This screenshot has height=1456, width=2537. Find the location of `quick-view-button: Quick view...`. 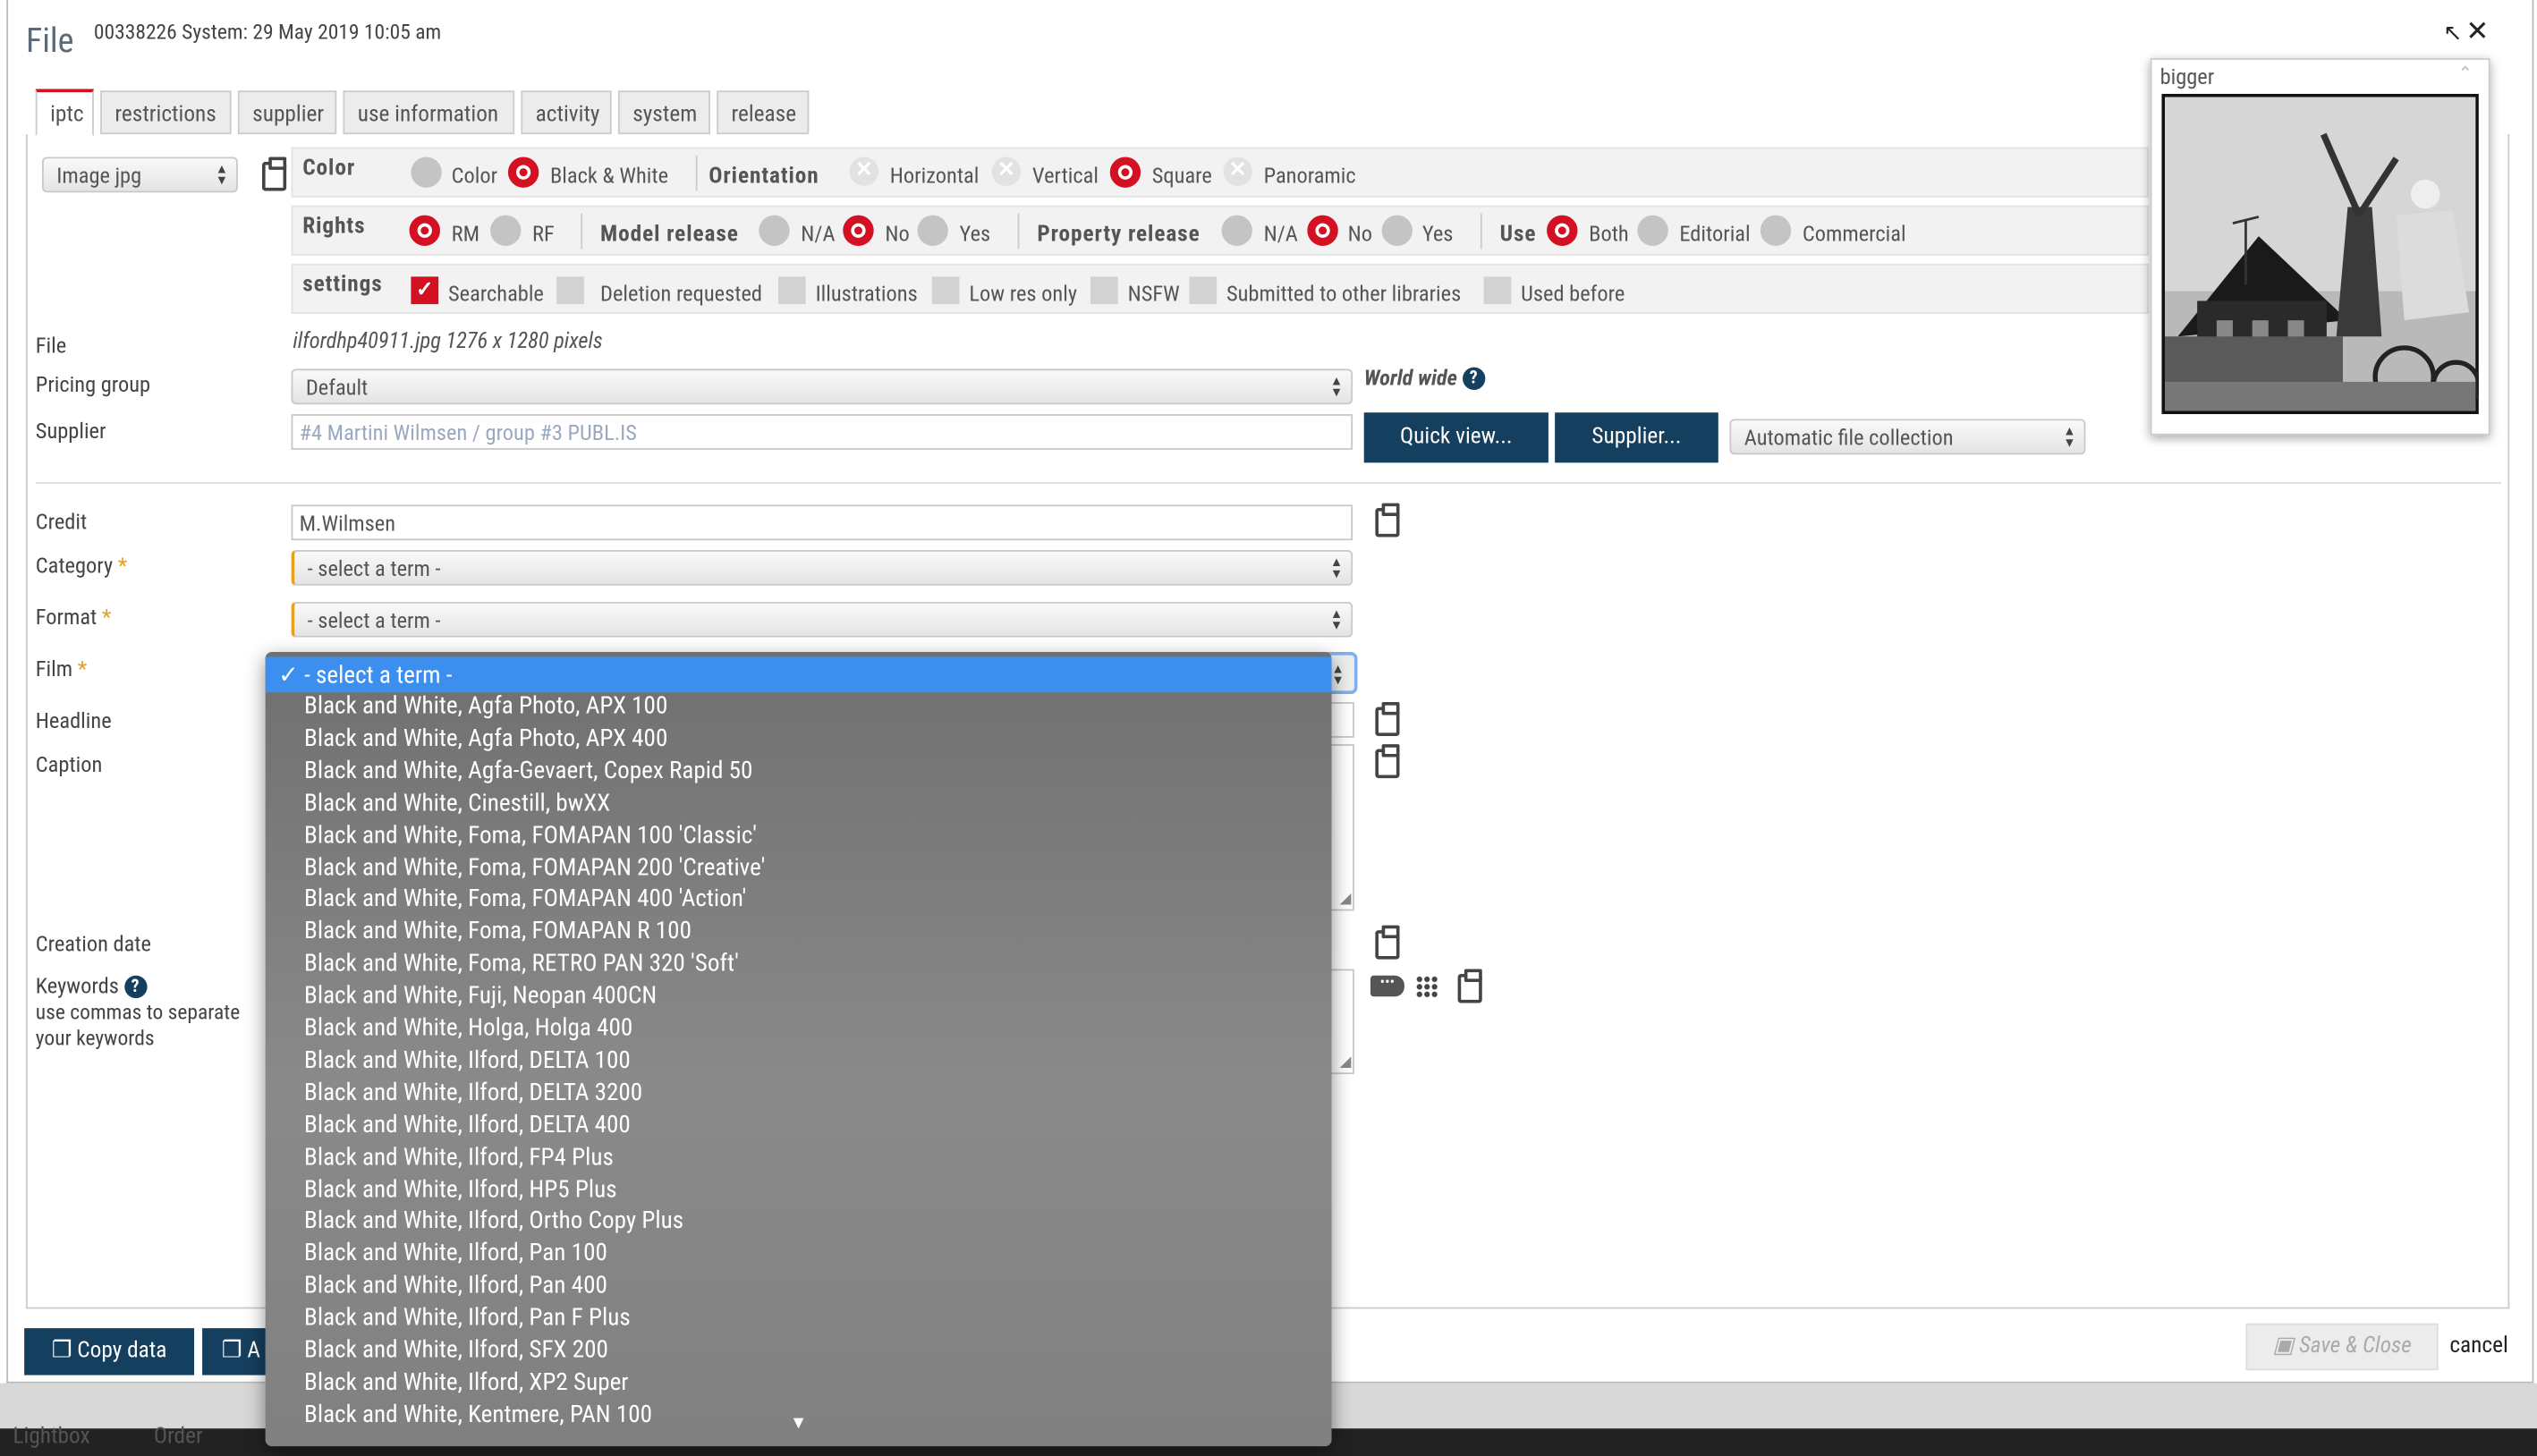

quick-view-button: Quick view... is located at coordinates (1456, 437).